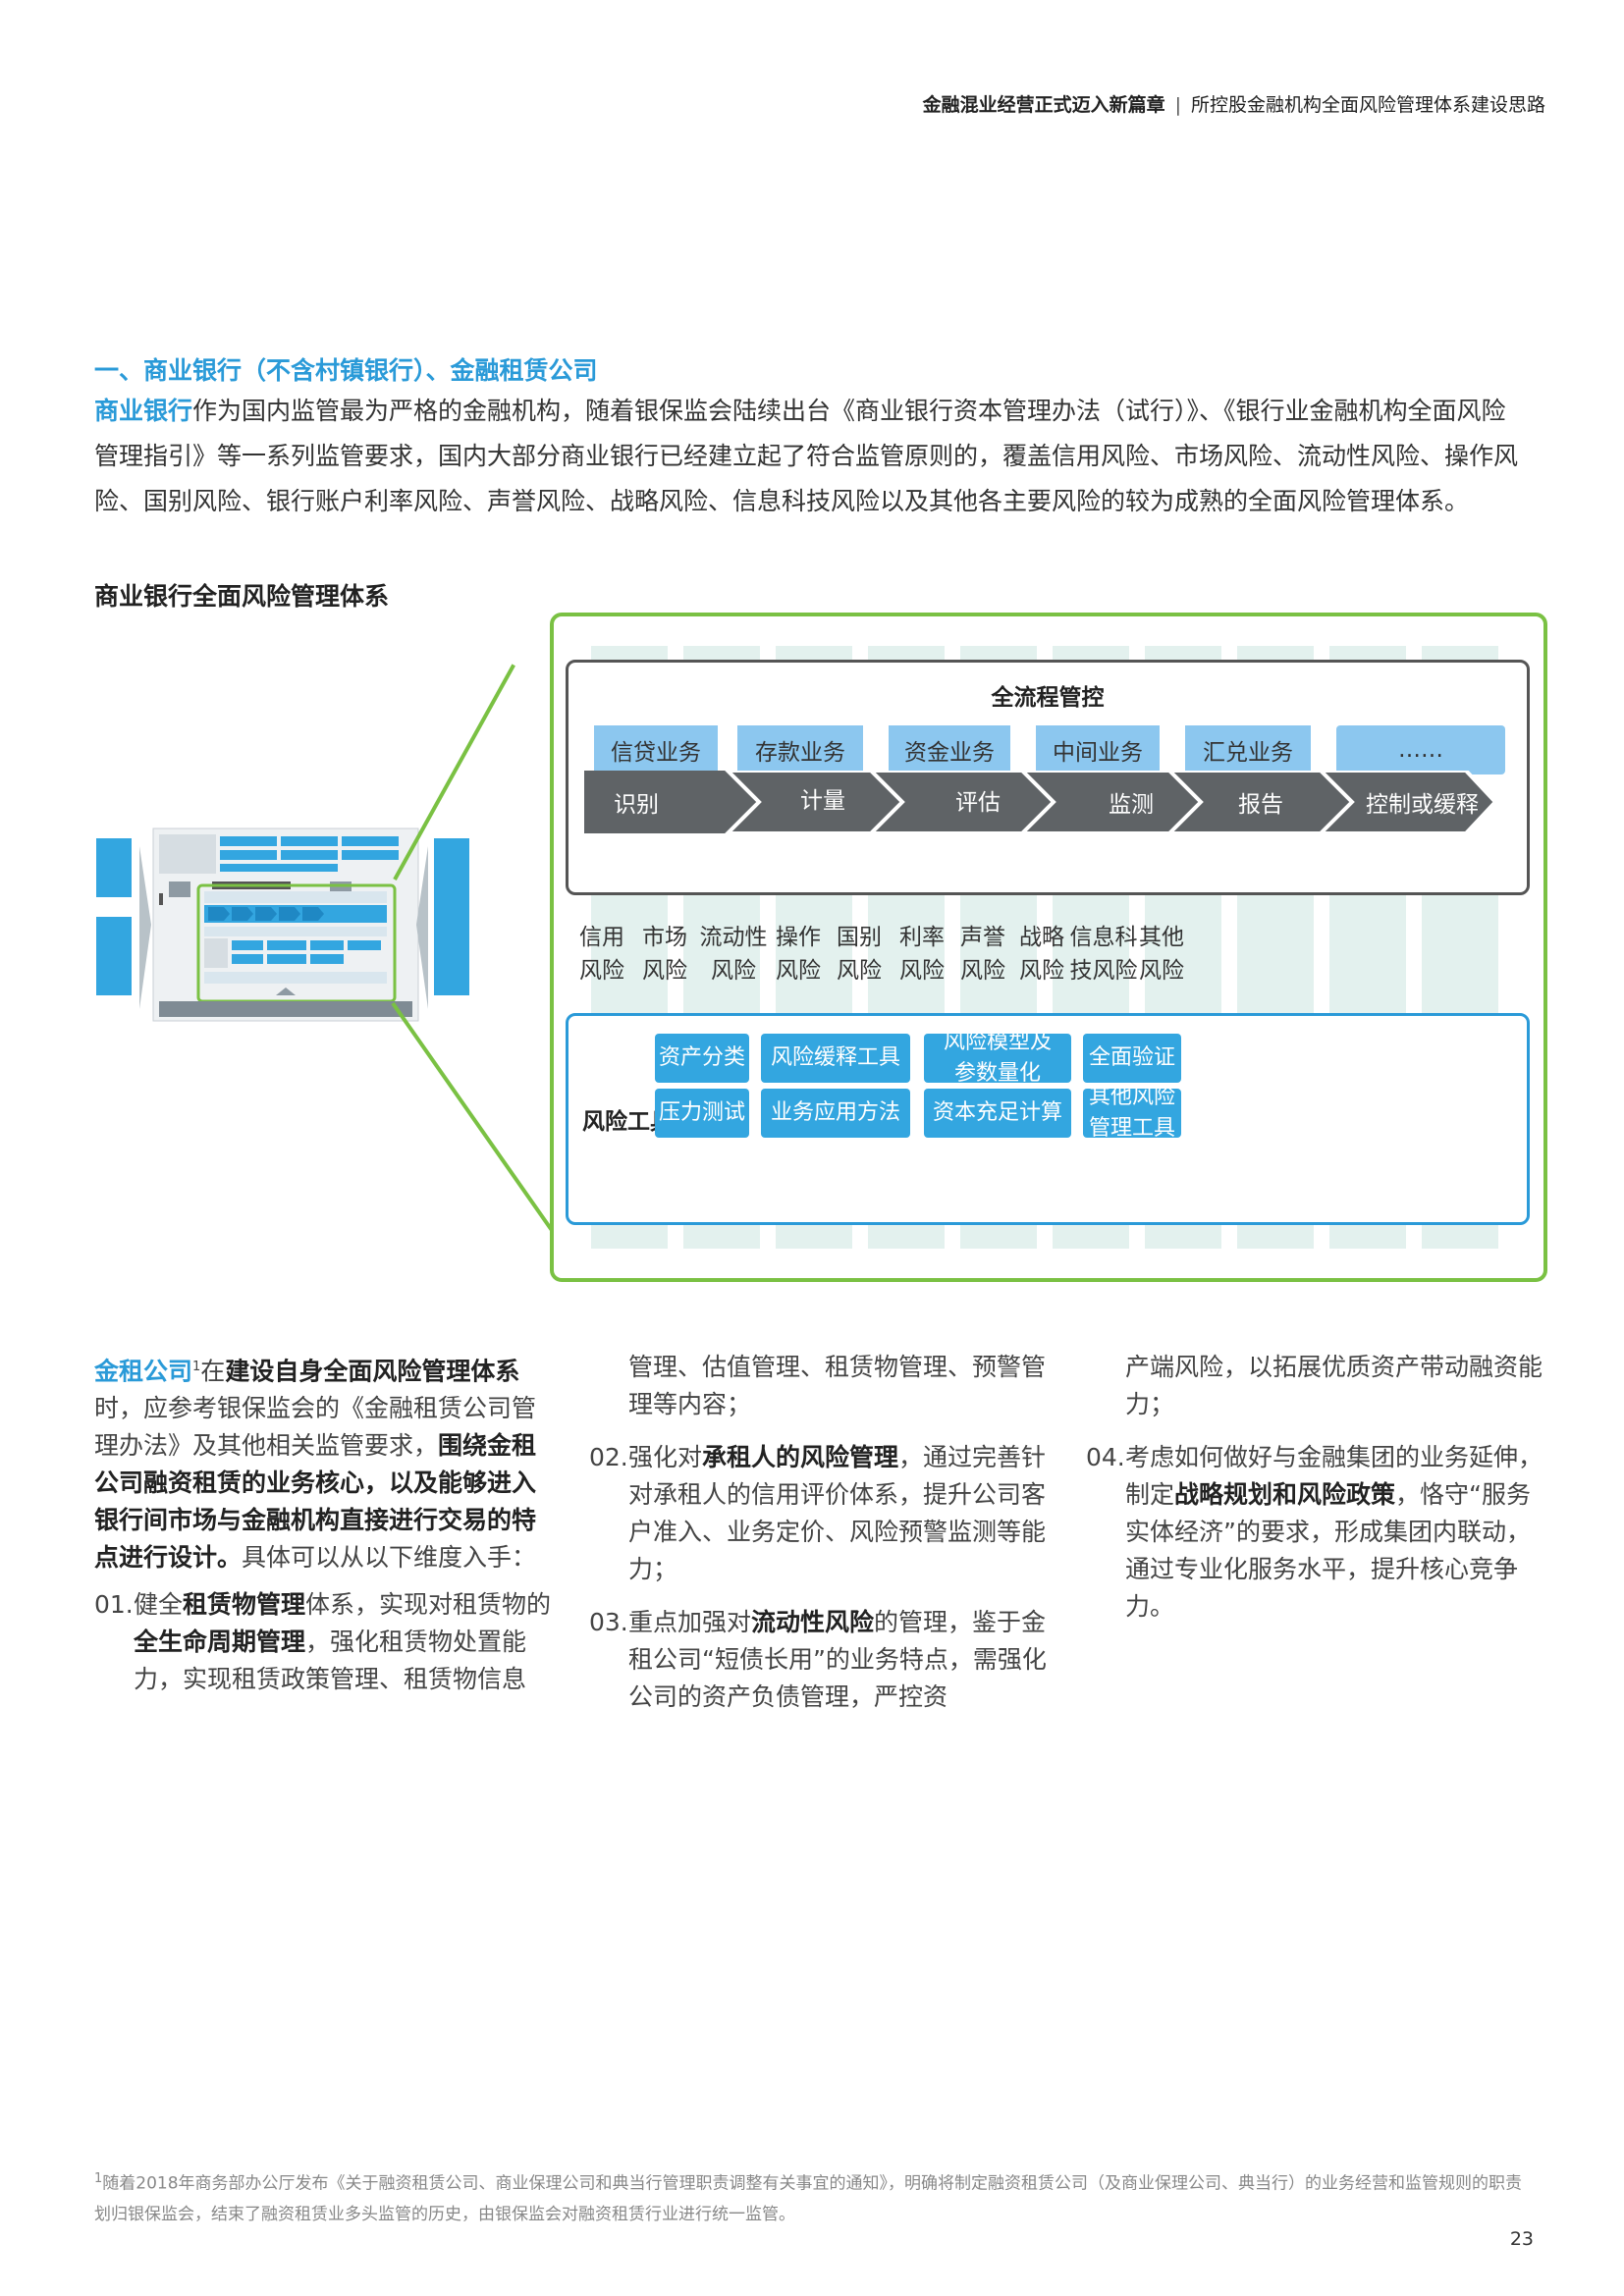  What do you see at coordinates (1043, 105) in the screenshot?
I see `header-title: 金融混业经营正式迈入新篇章` at bounding box center [1043, 105].